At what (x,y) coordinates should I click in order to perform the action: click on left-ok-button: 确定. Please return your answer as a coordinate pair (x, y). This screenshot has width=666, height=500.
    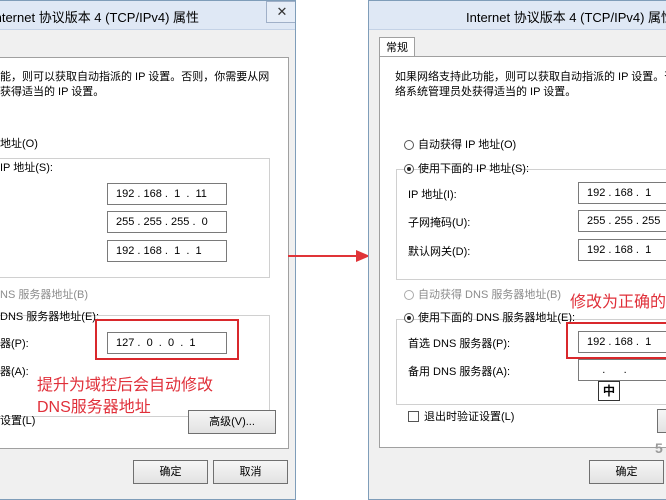
    Looking at the image, I should click on (170, 472).